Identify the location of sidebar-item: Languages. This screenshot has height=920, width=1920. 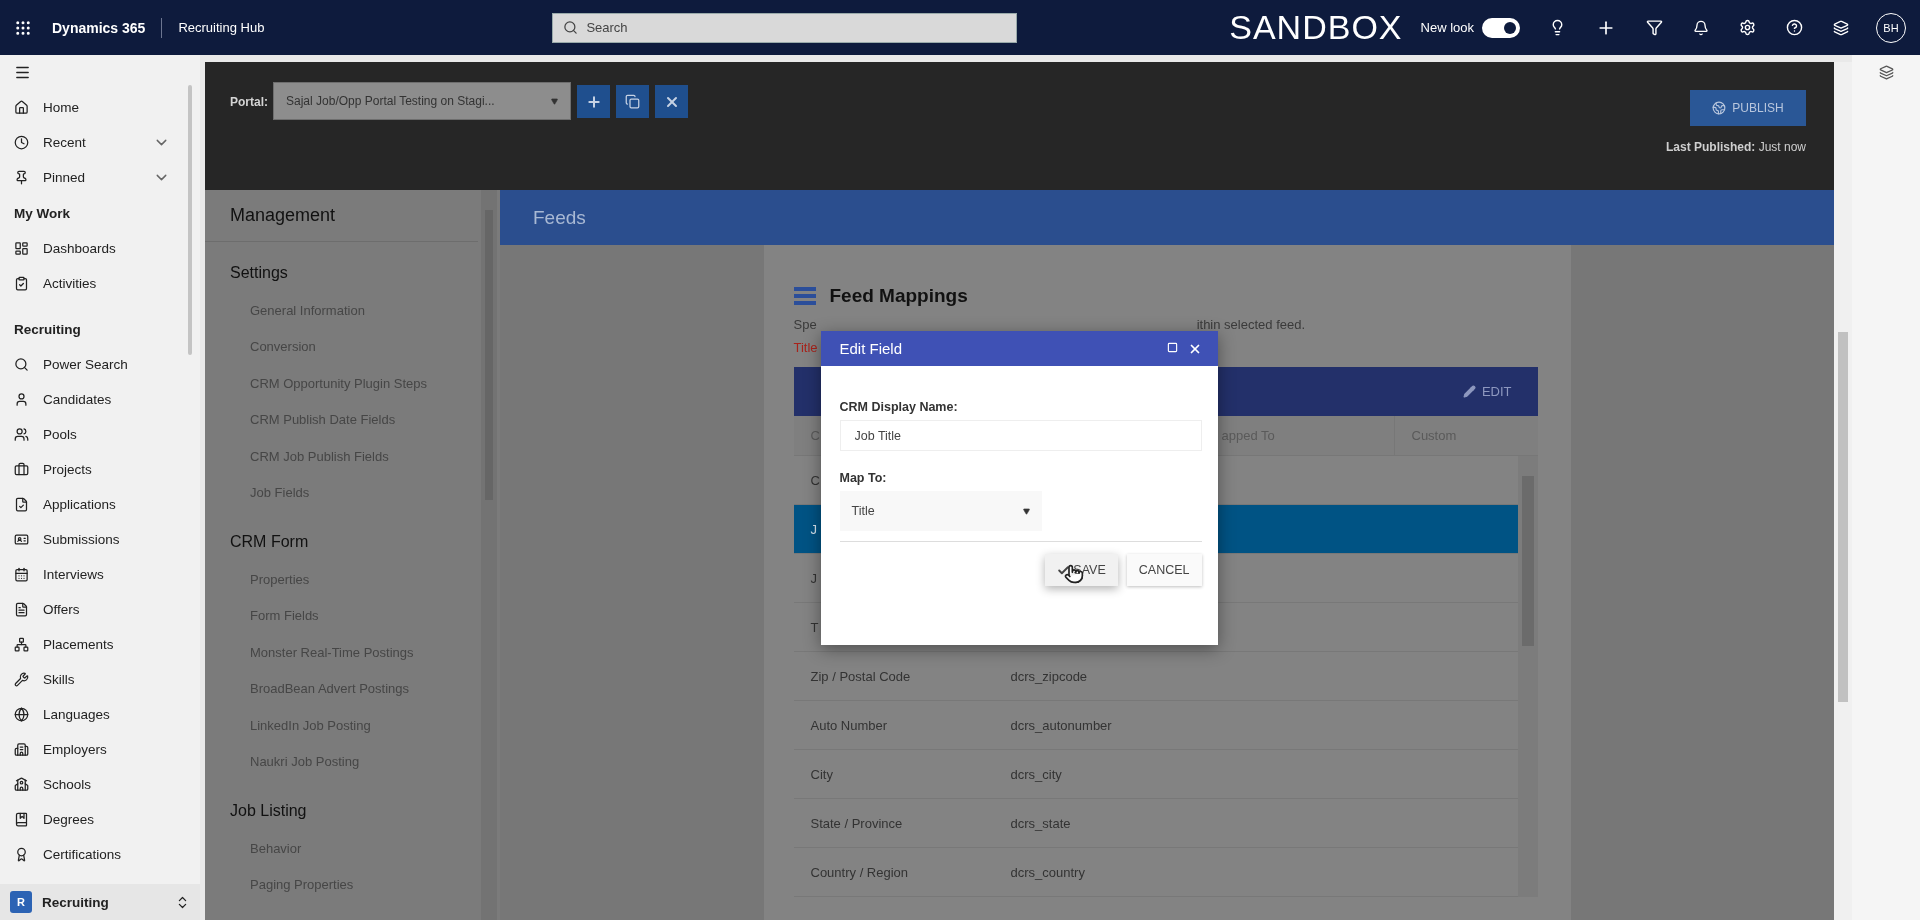
(100, 714).